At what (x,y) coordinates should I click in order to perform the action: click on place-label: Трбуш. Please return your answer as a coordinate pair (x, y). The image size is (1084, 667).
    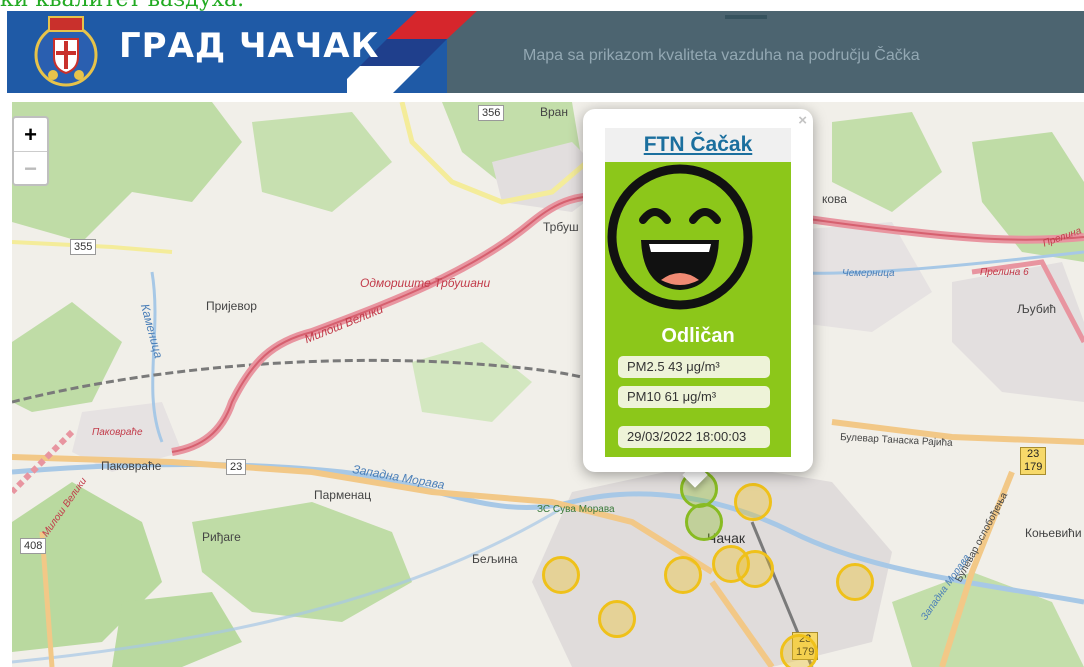
    Looking at the image, I should click on (561, 227).